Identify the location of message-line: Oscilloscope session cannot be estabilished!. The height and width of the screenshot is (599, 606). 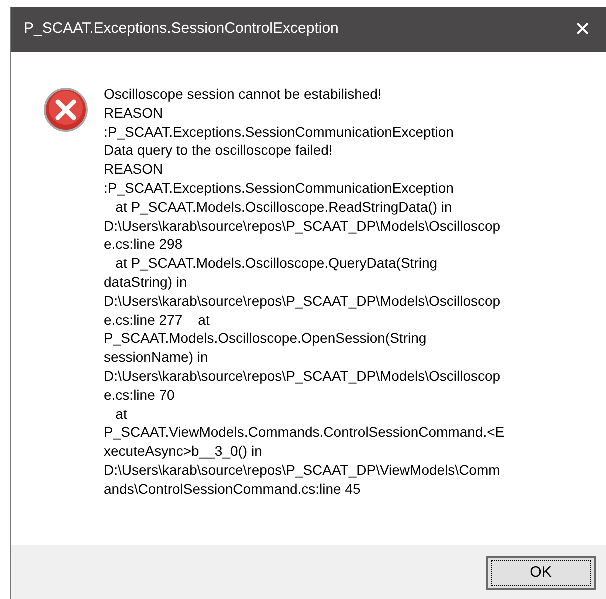
(243, 94).